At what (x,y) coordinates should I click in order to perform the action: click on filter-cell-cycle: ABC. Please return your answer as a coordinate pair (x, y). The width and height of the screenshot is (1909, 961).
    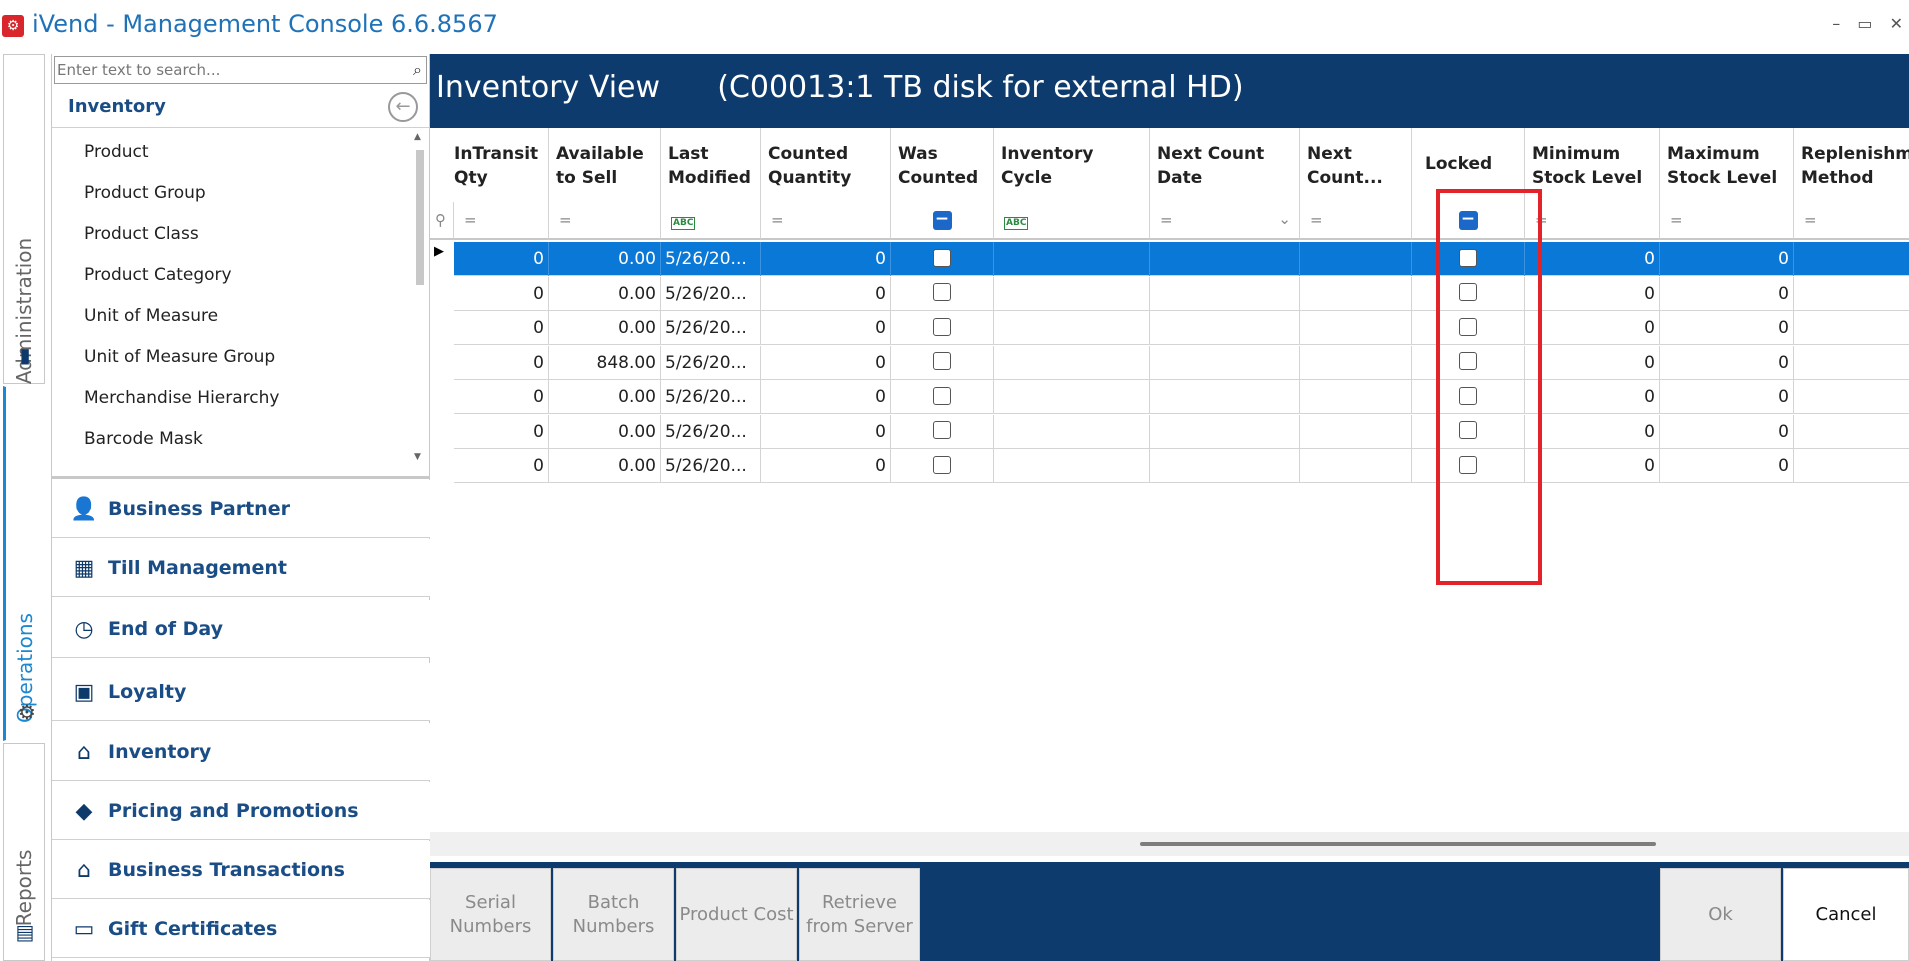
    Looking at the image, I should click on (1072, 221).